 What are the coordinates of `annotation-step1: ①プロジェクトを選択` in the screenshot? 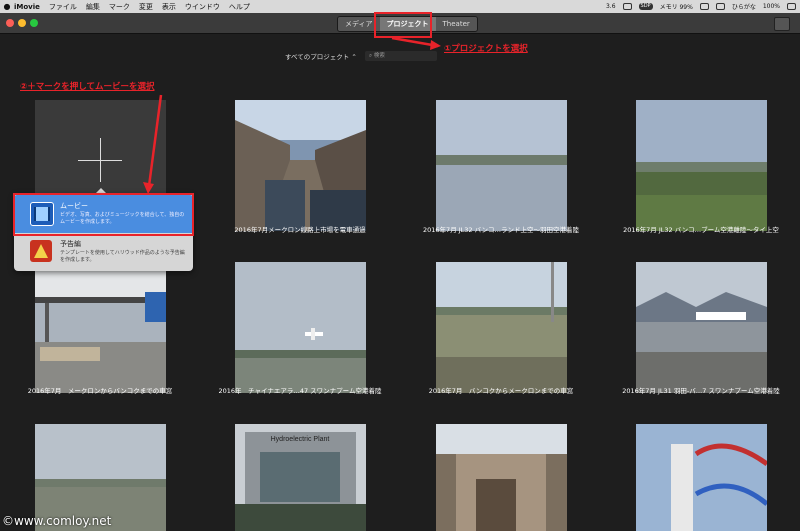 It's located at (486, 49).